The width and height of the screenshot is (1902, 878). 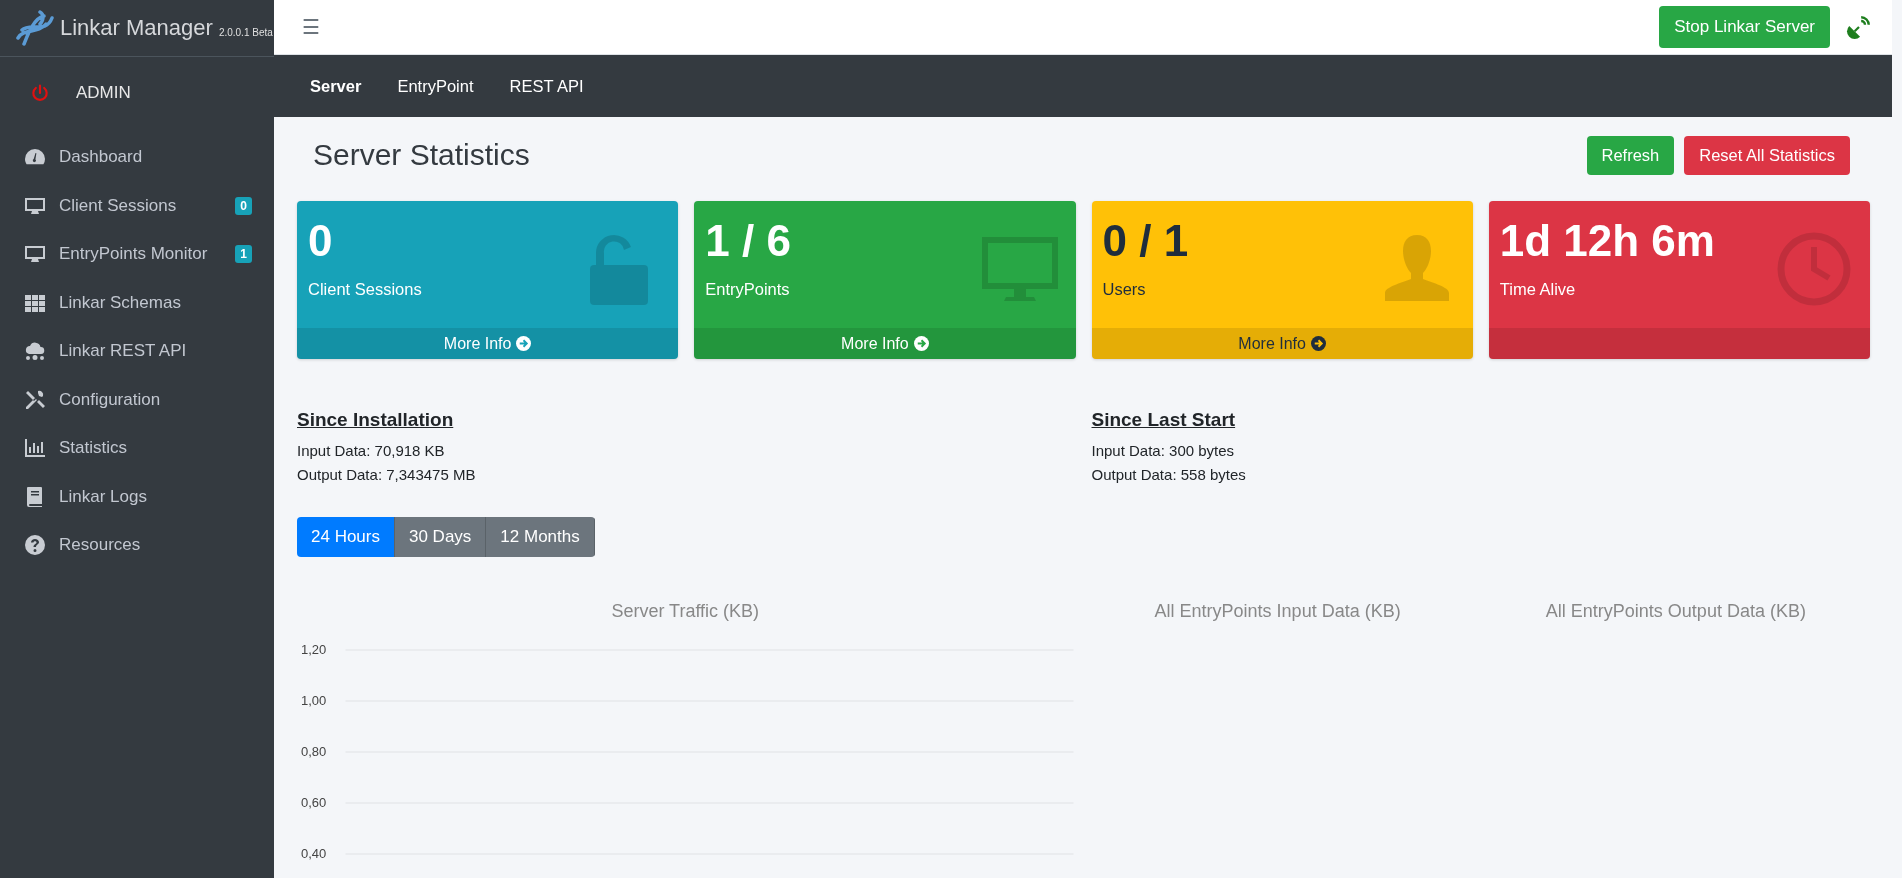 I want to click on menu-toggle: ☰, so click(x=311, y=27).